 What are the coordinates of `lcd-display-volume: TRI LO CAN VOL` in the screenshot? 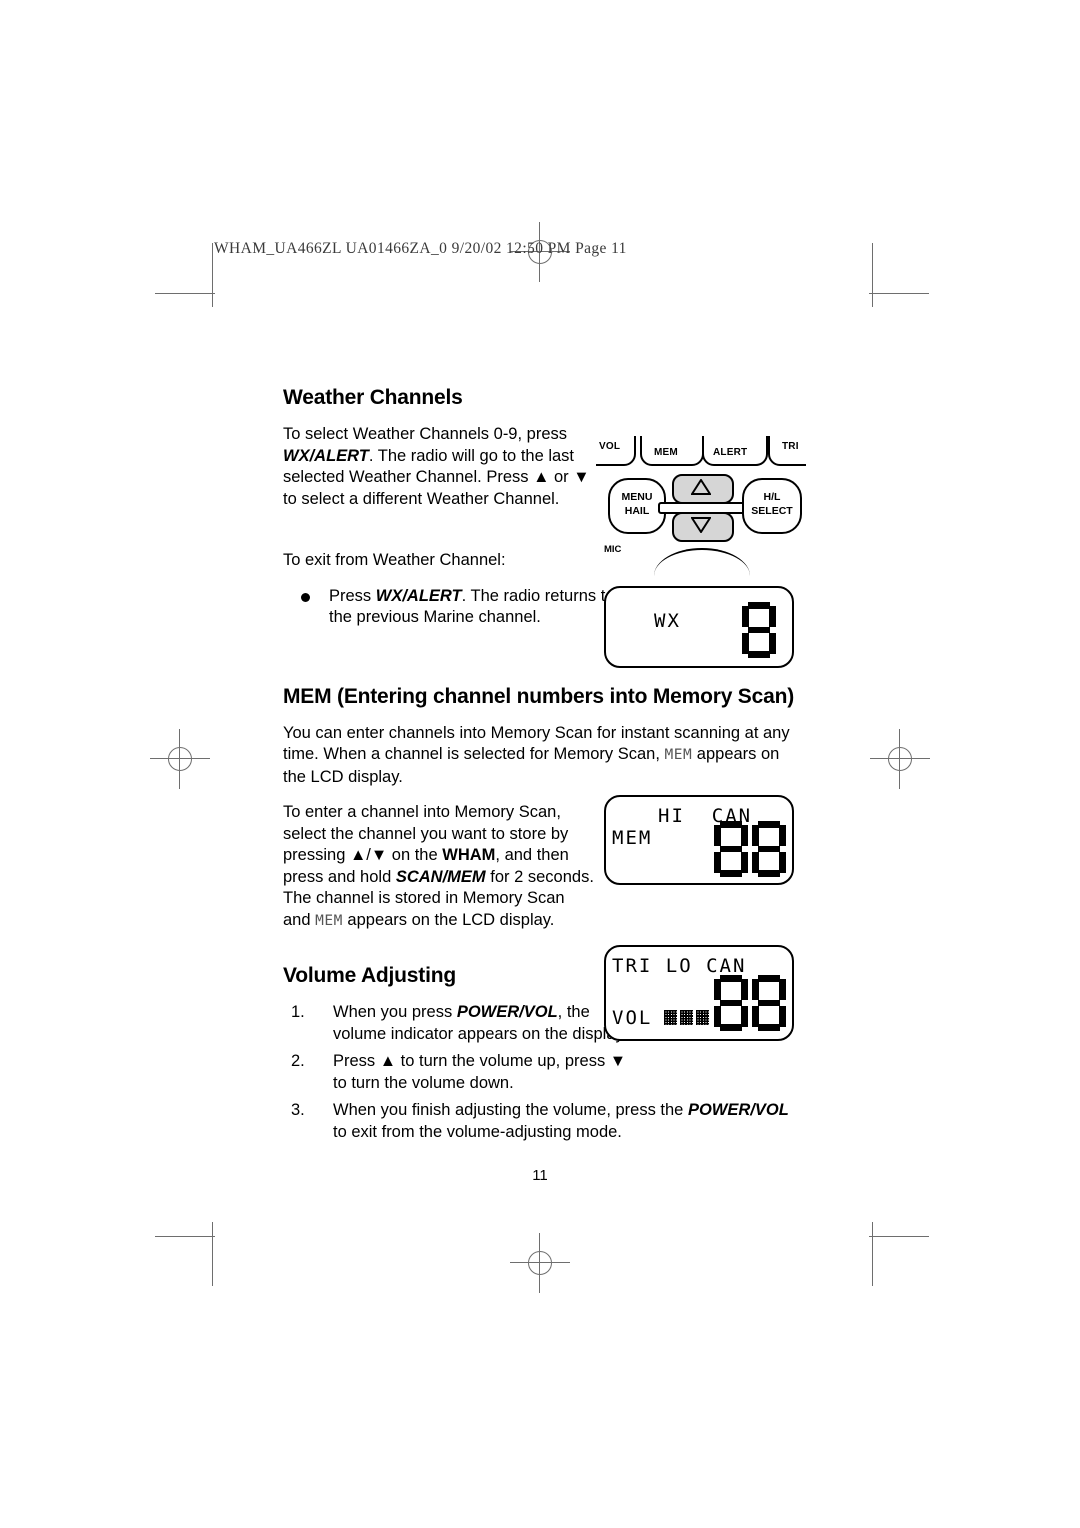 It's located at (699, 993).